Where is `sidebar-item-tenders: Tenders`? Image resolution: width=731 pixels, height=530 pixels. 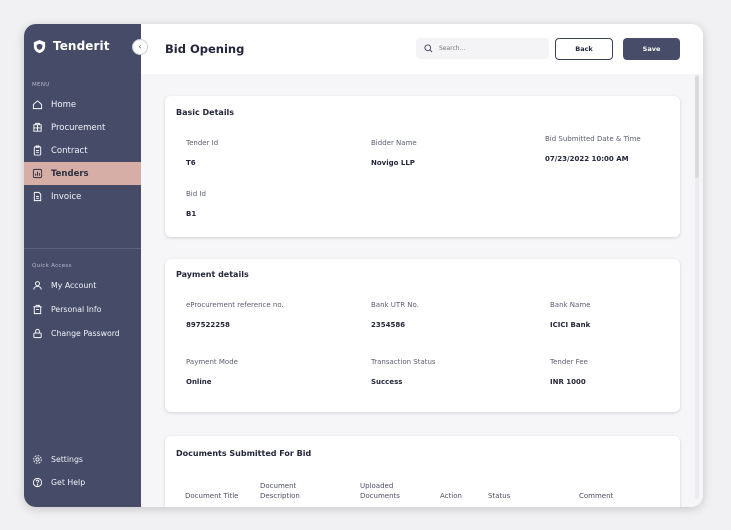 sidebar-item-tenders: Tenders is located at coordinates (82, 173).